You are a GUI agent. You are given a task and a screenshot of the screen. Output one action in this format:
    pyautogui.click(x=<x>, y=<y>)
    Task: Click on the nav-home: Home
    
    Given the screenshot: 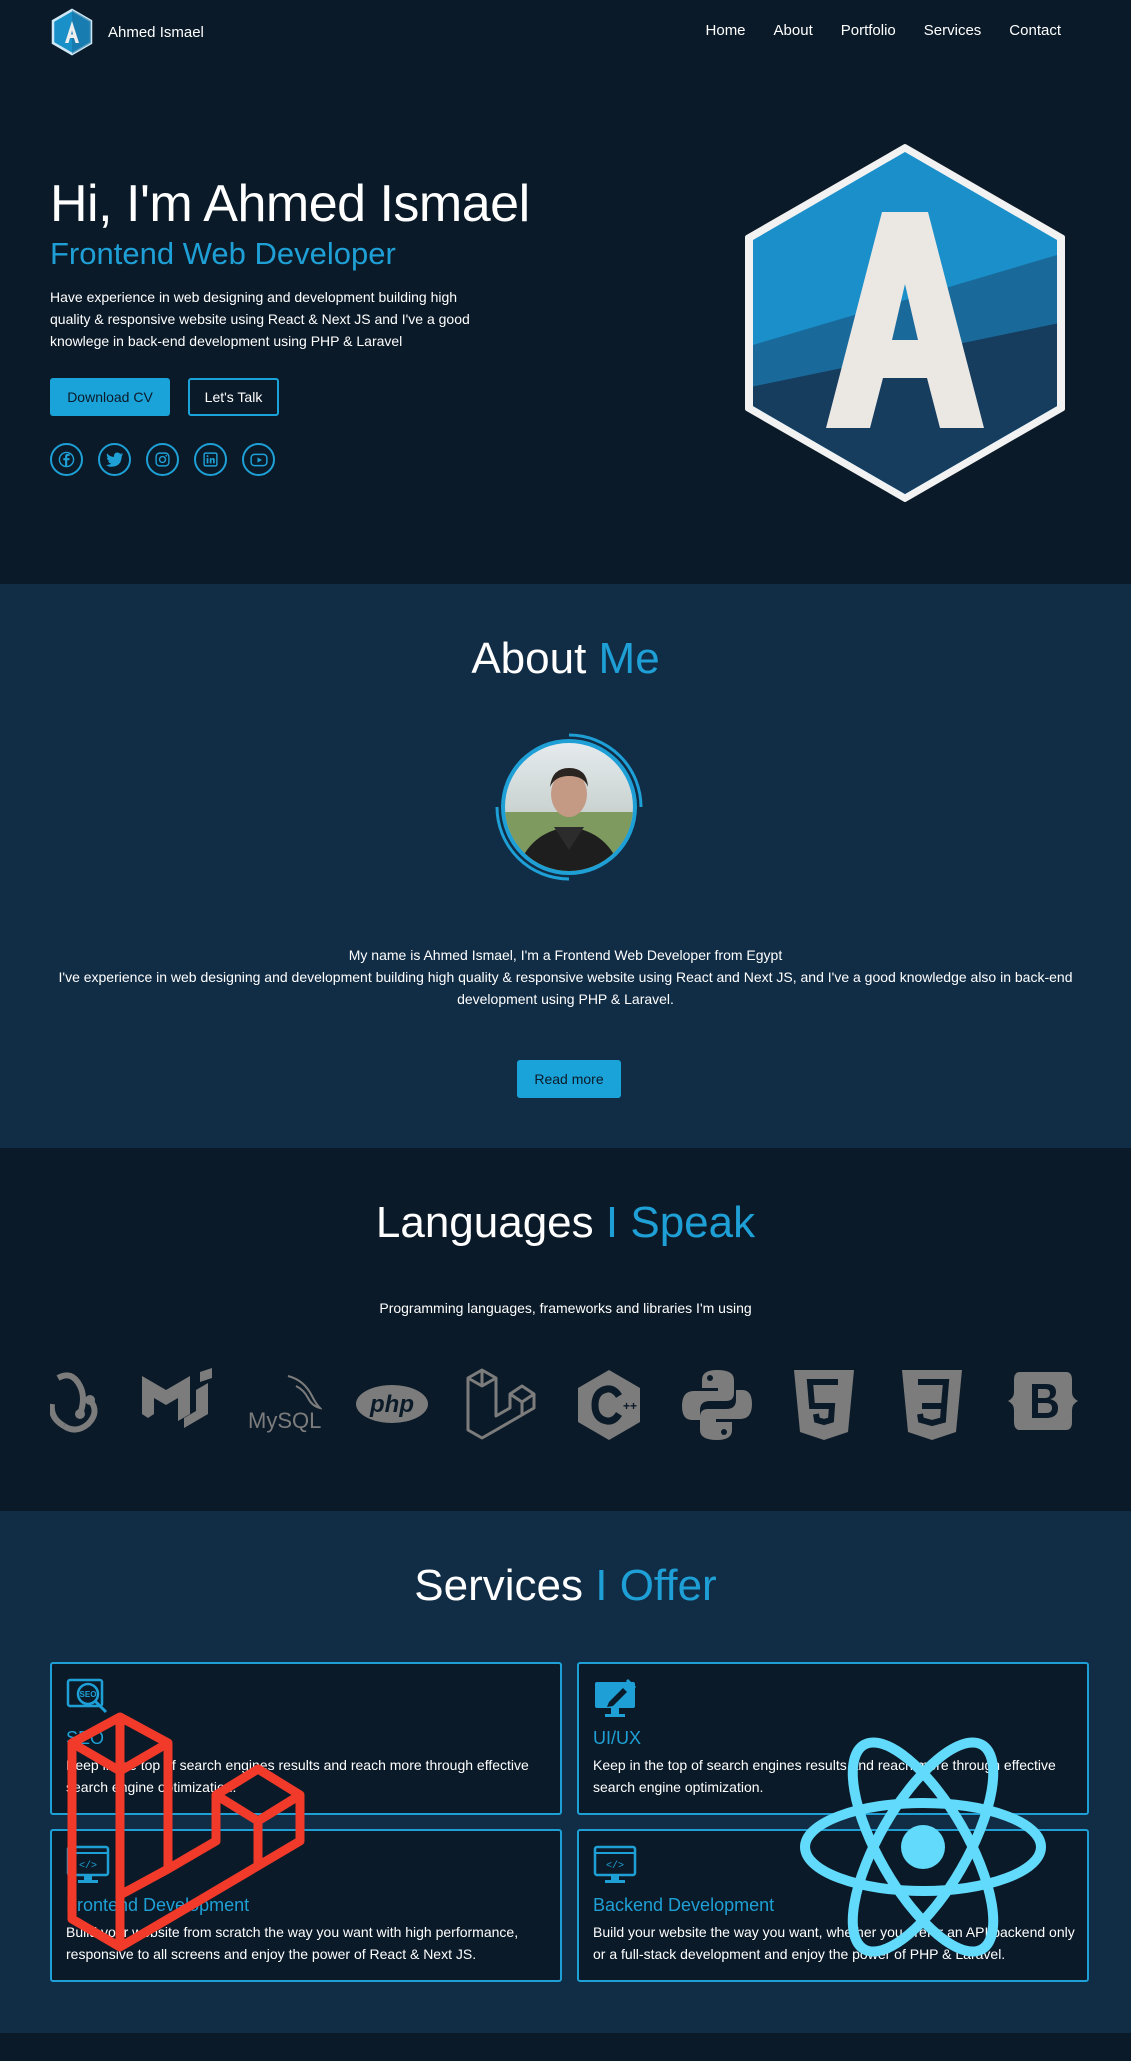 What is the action you would take?
    pyautogui.click(x=726, y=30)
    